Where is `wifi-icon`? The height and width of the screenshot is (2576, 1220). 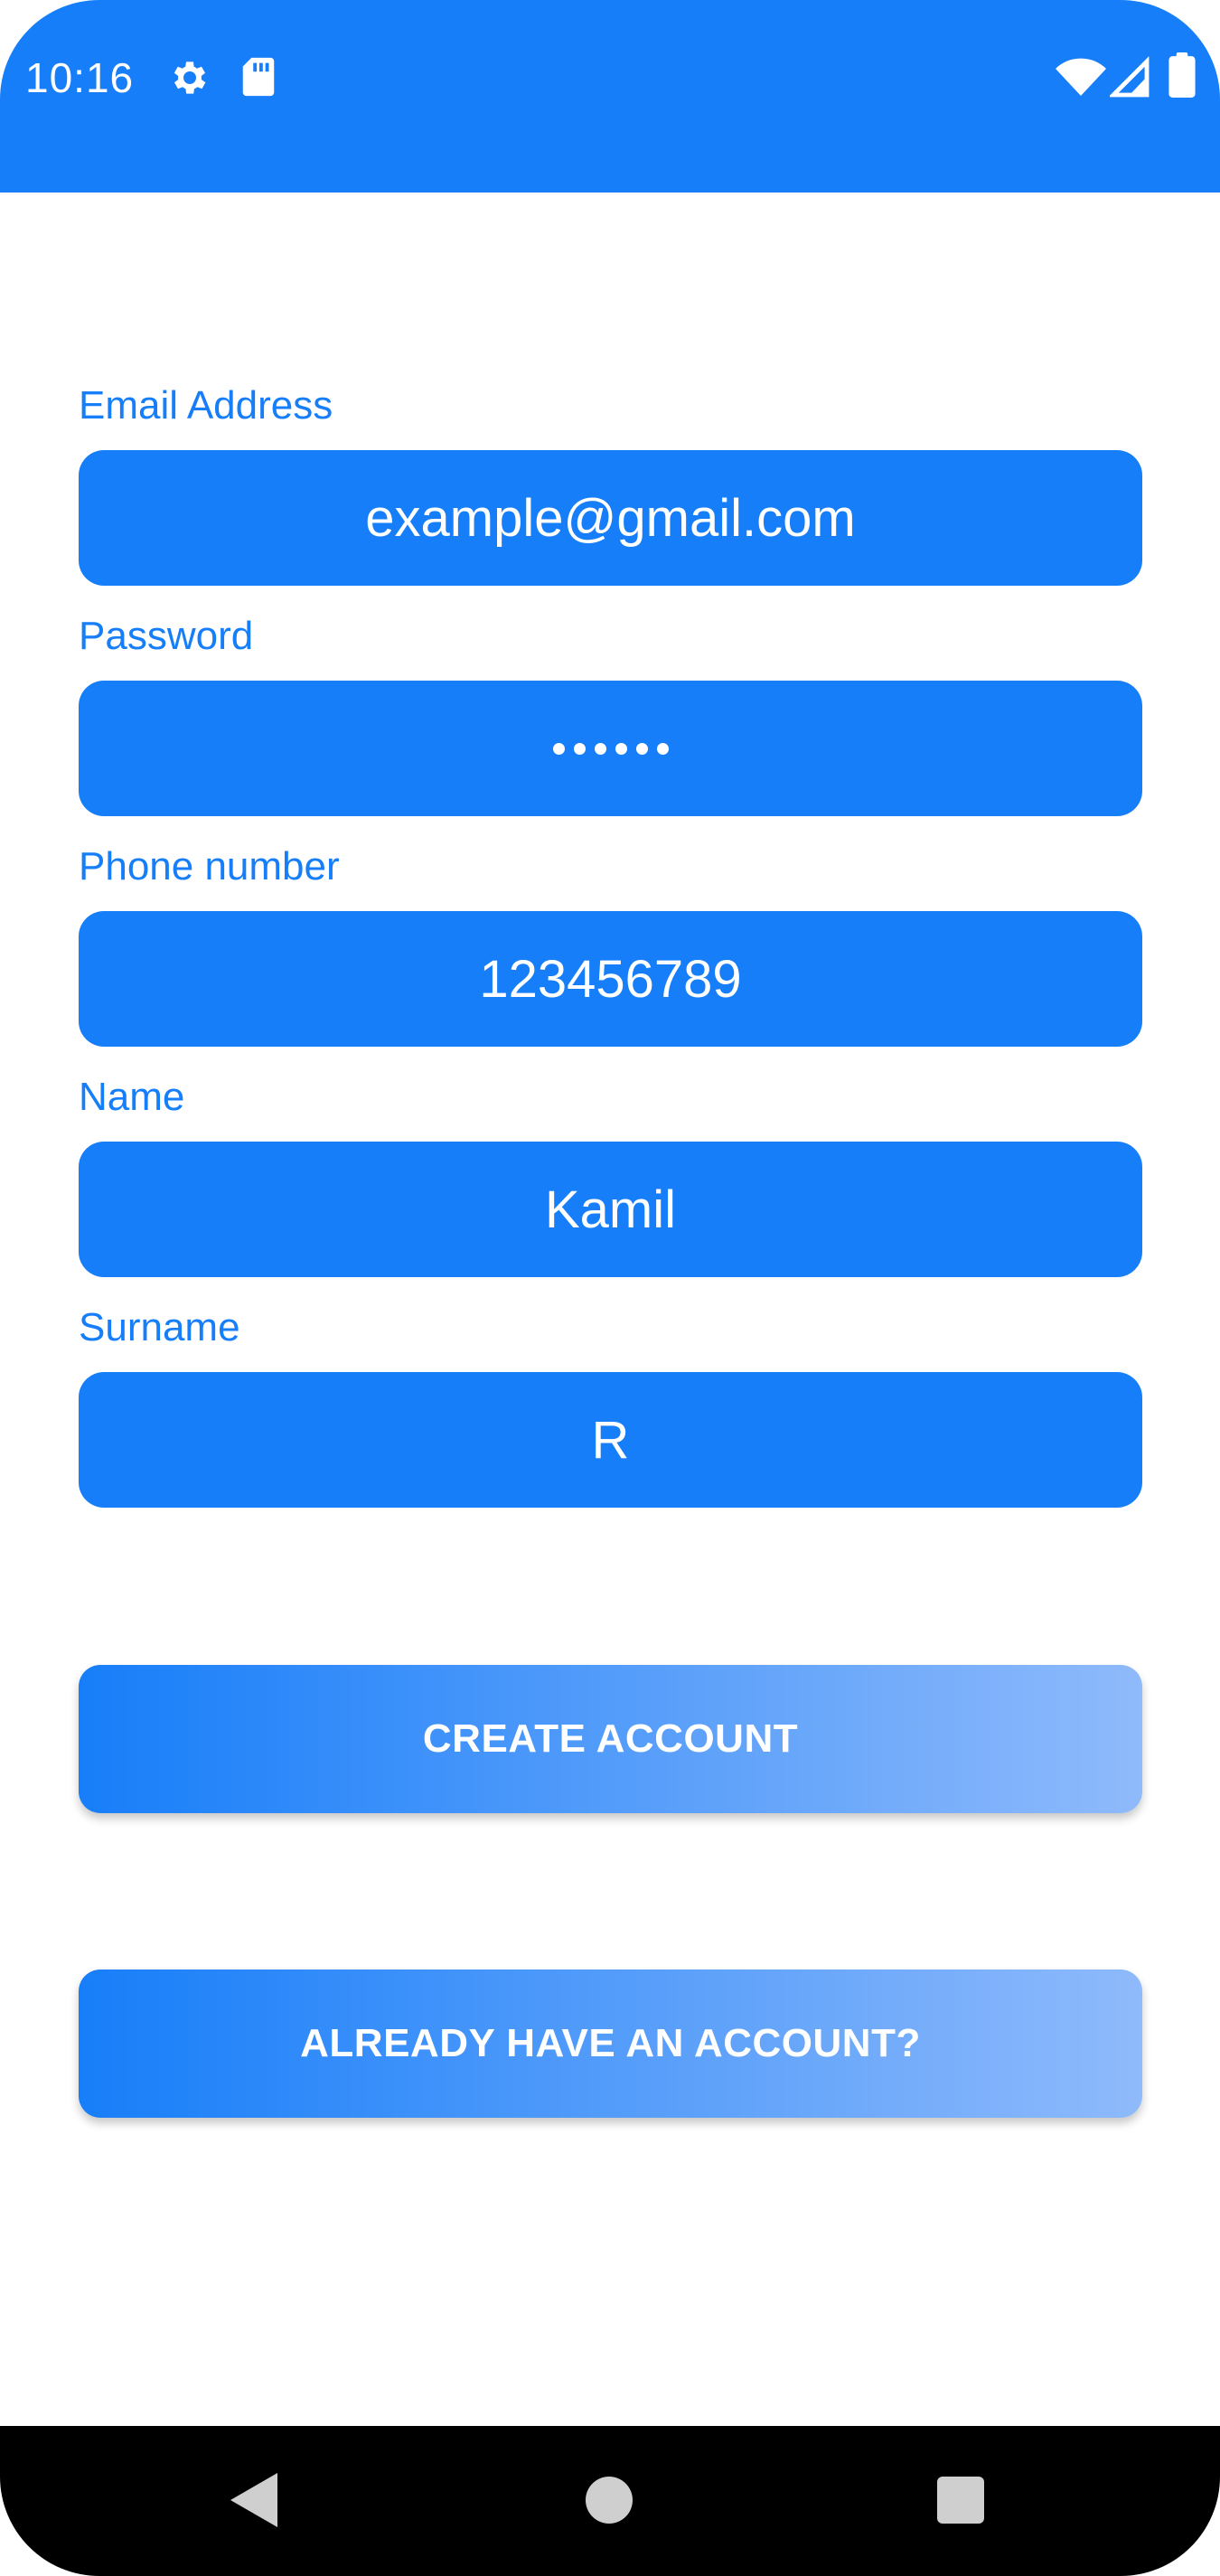 wifi-icon is located at coordinates (1081, 77).